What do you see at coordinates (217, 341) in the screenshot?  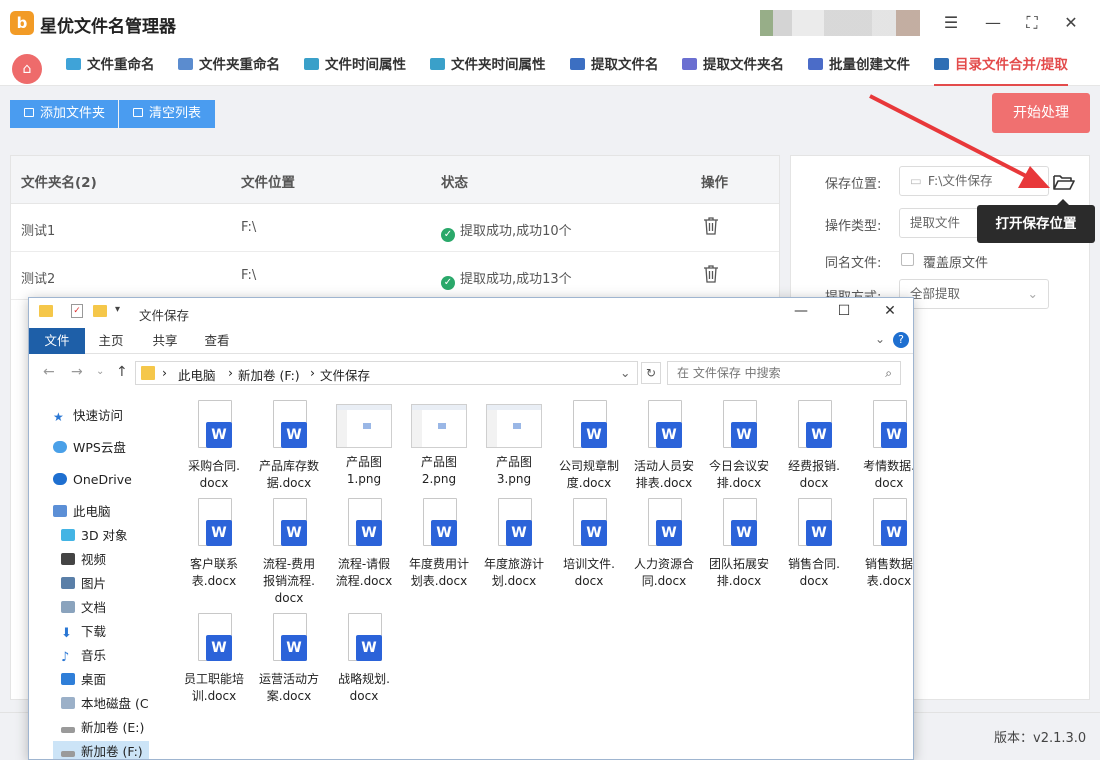 I see `ribbon-tab-view: 查看` at bounding box center [217, 341].